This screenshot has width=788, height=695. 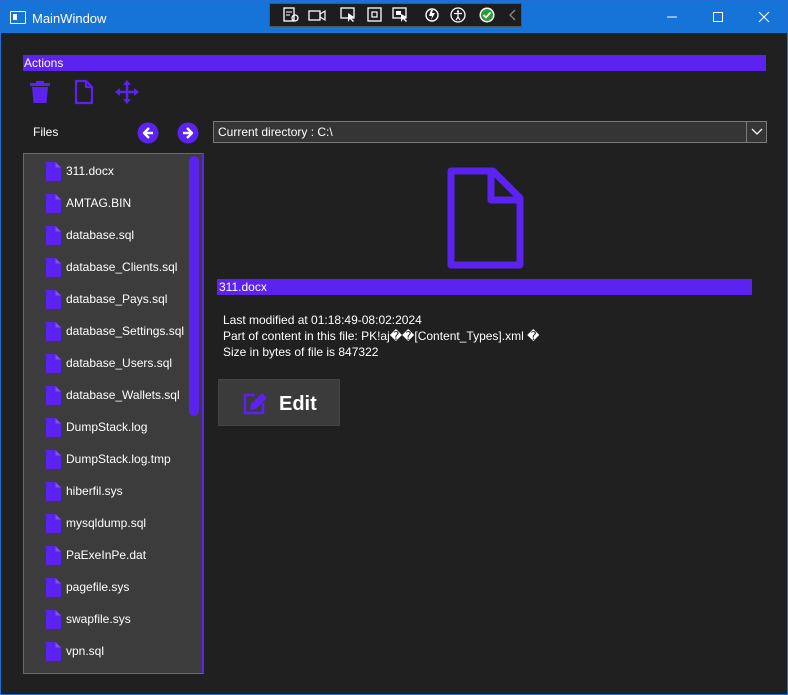 What do you see at coordinates (40, 92) in the screenshot?
I see `trash-icon` at bounding box center [40, 92].